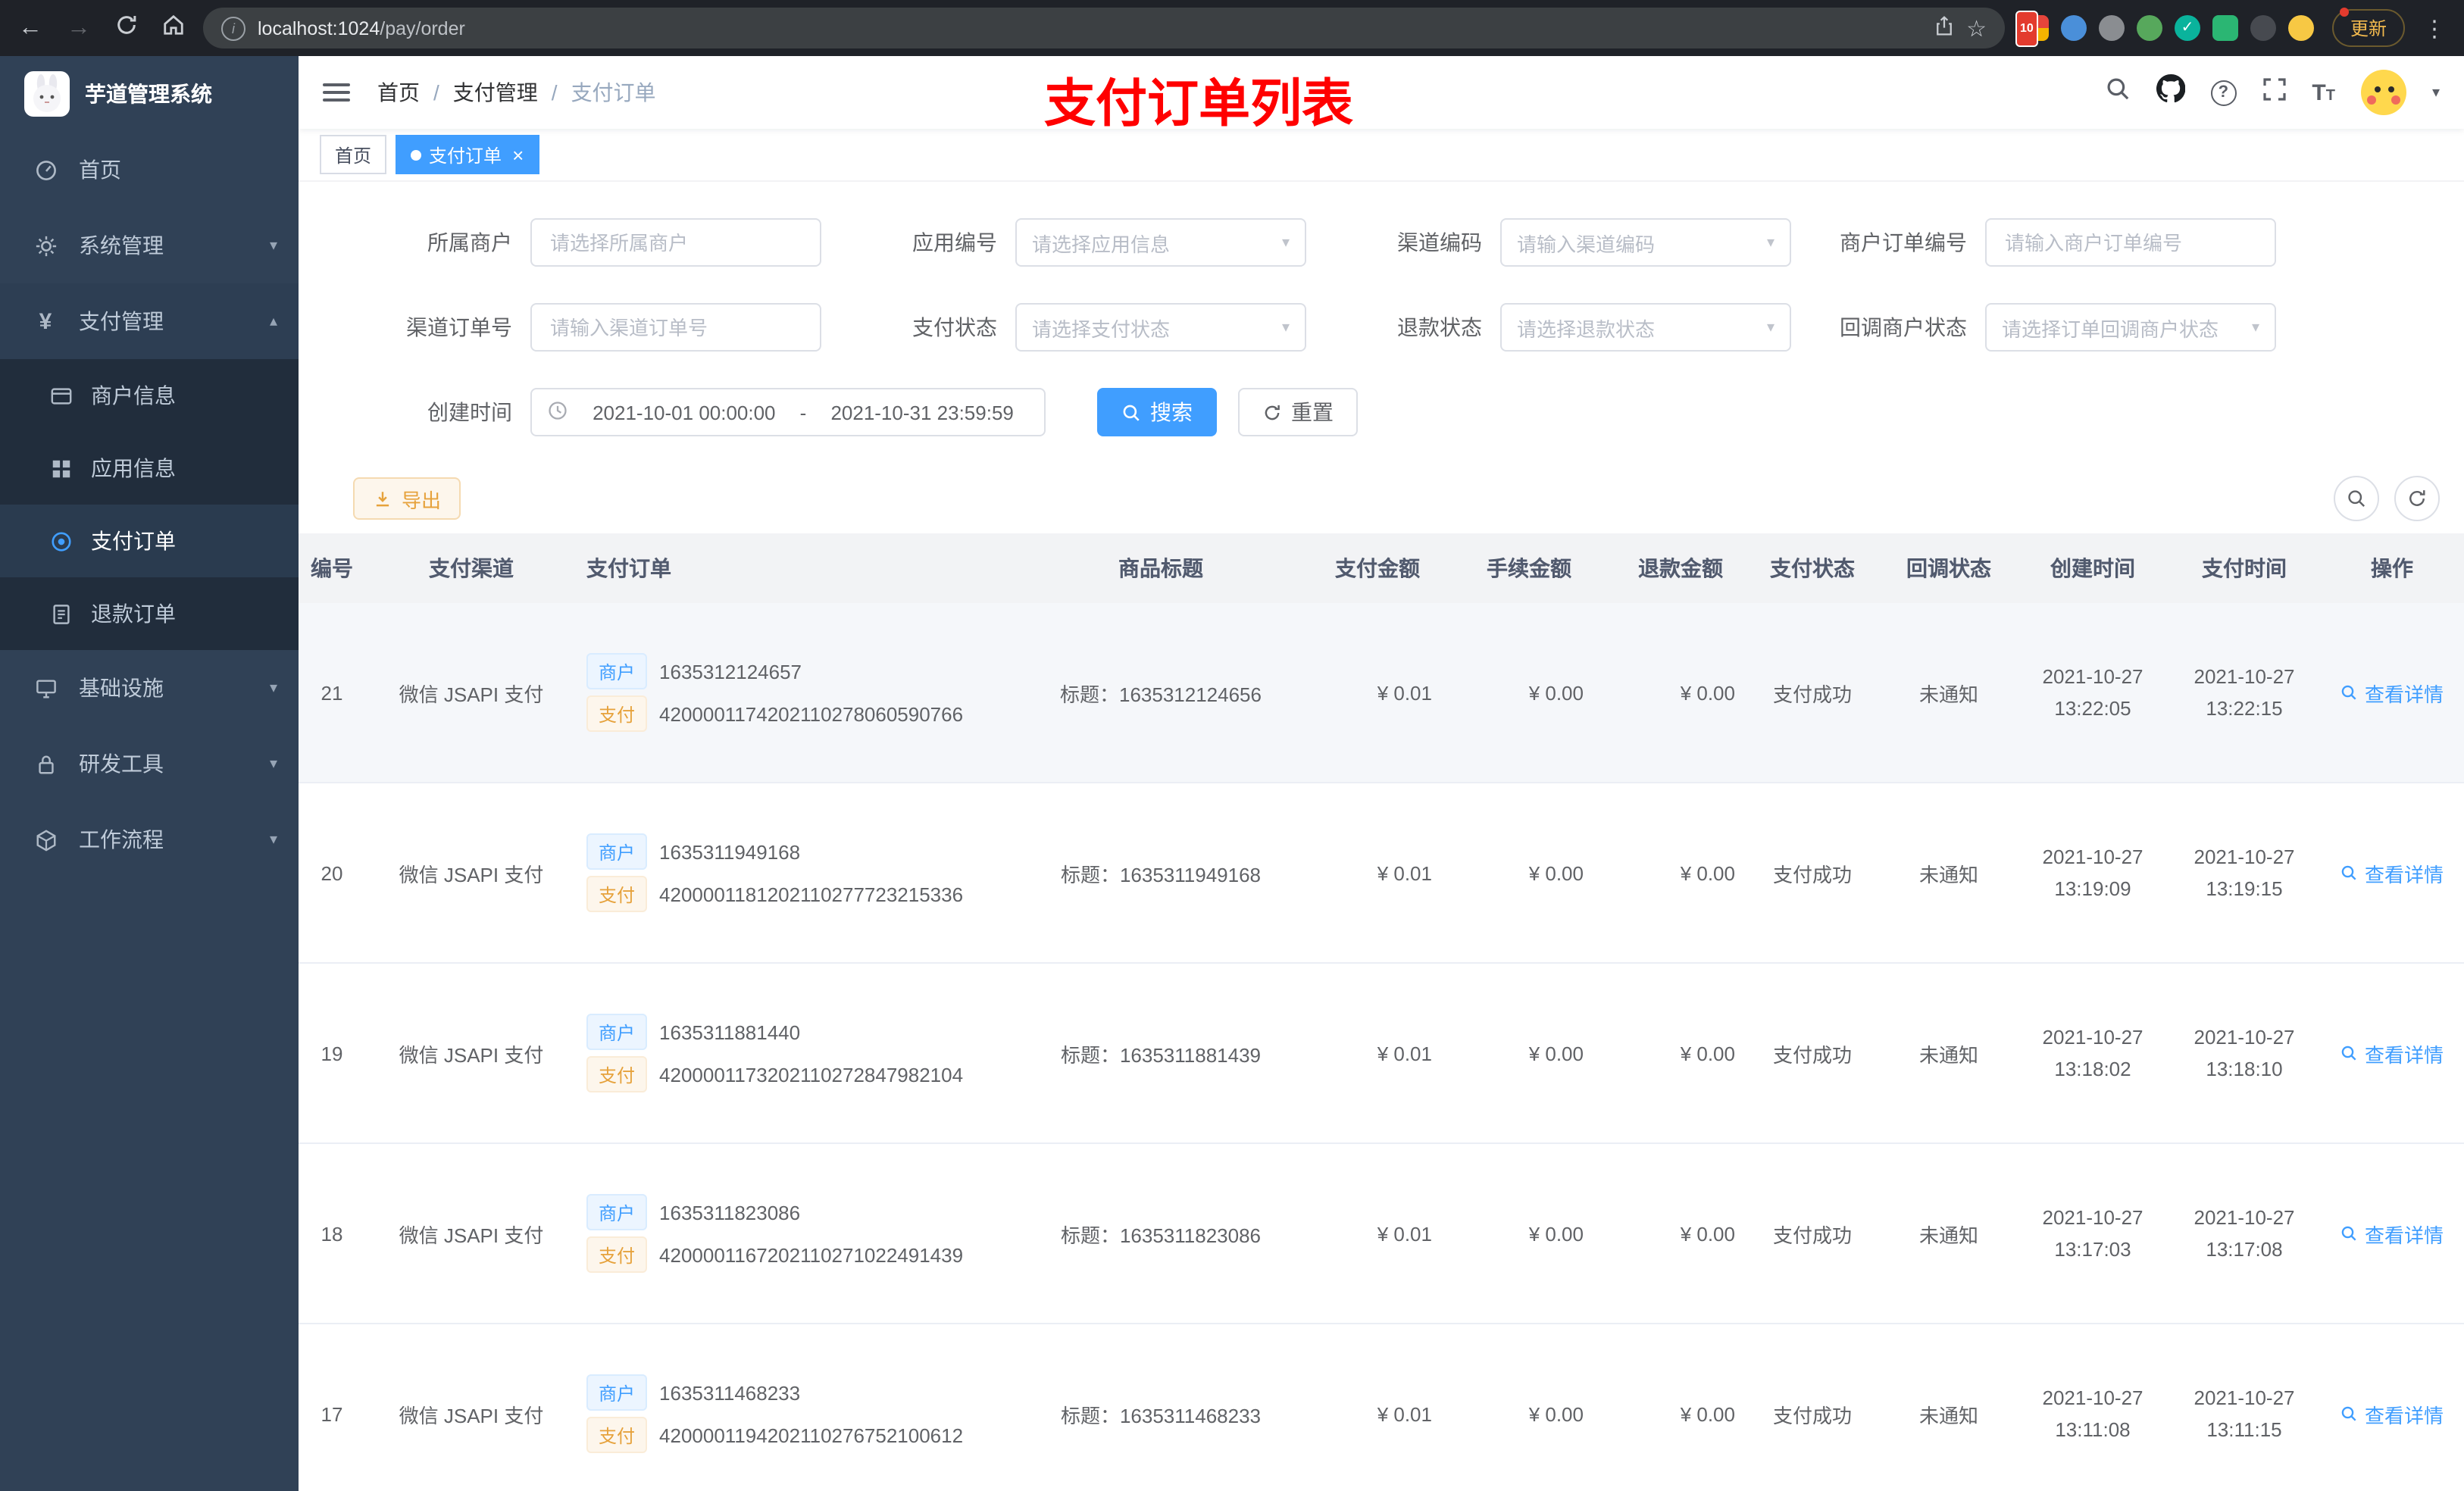 The width and height of the screenshot is (2464, 1491). Describe the element at coordinates (2417, 498) in the screenshot. I see `table-refresh-button` at that location.